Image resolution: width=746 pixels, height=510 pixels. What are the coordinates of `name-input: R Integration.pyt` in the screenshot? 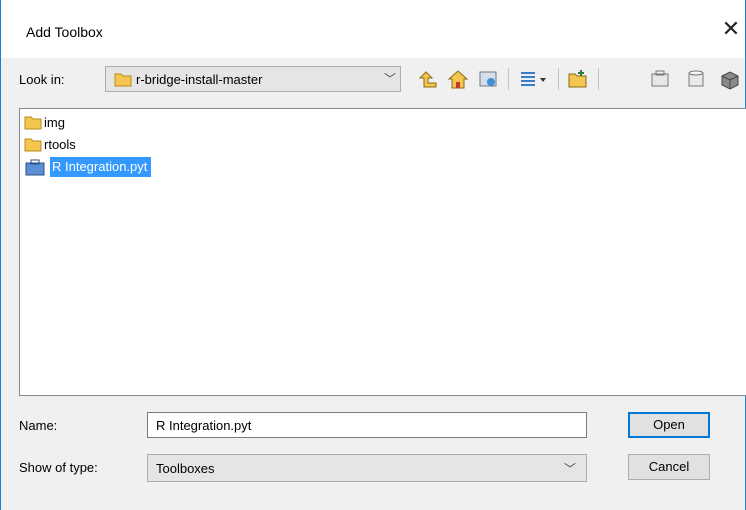 It's located at (367, 425).